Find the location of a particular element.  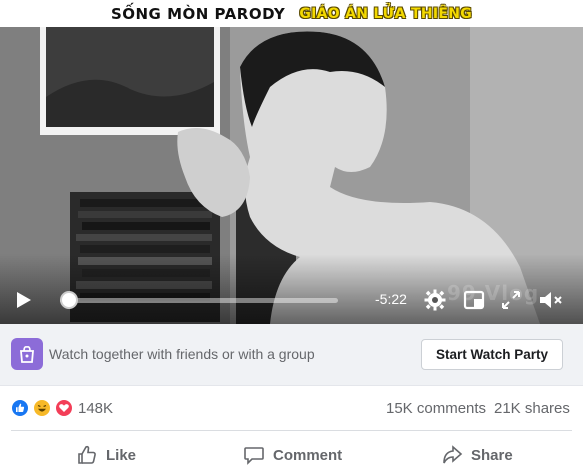

watch-party-icon is located at coordinates (27, 354).